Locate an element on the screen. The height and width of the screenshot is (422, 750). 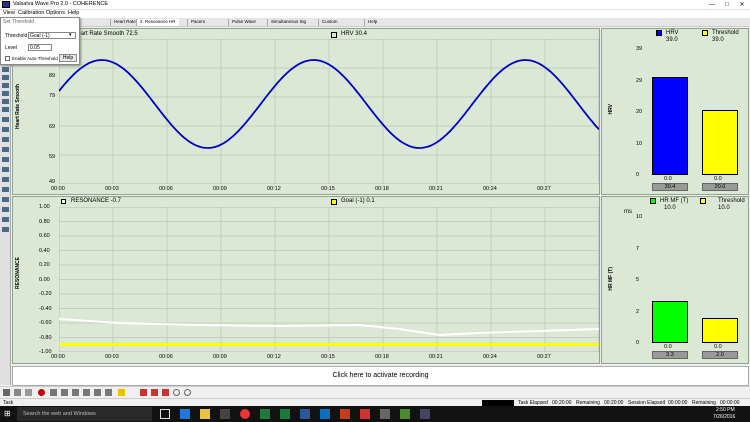
tab-pulse-wave: Pulse Wave is located at coordinates (243, 22).